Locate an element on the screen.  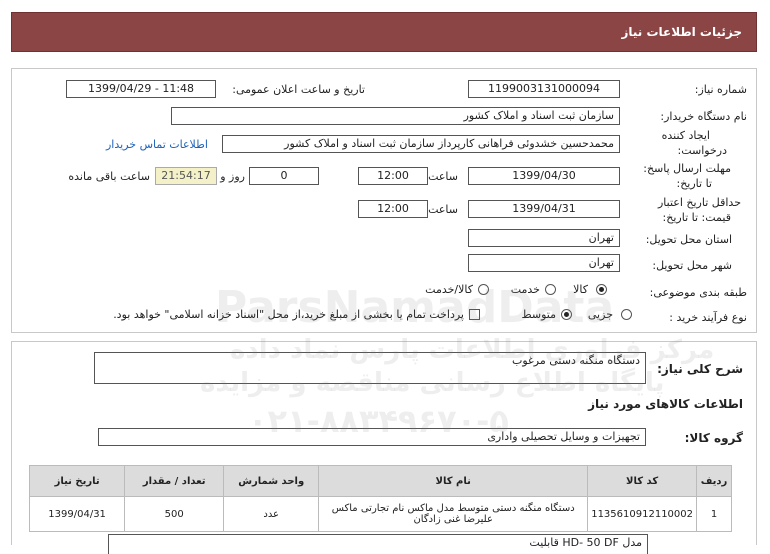
requester-label-2: درخواست: is located at coordinates (702, 150).